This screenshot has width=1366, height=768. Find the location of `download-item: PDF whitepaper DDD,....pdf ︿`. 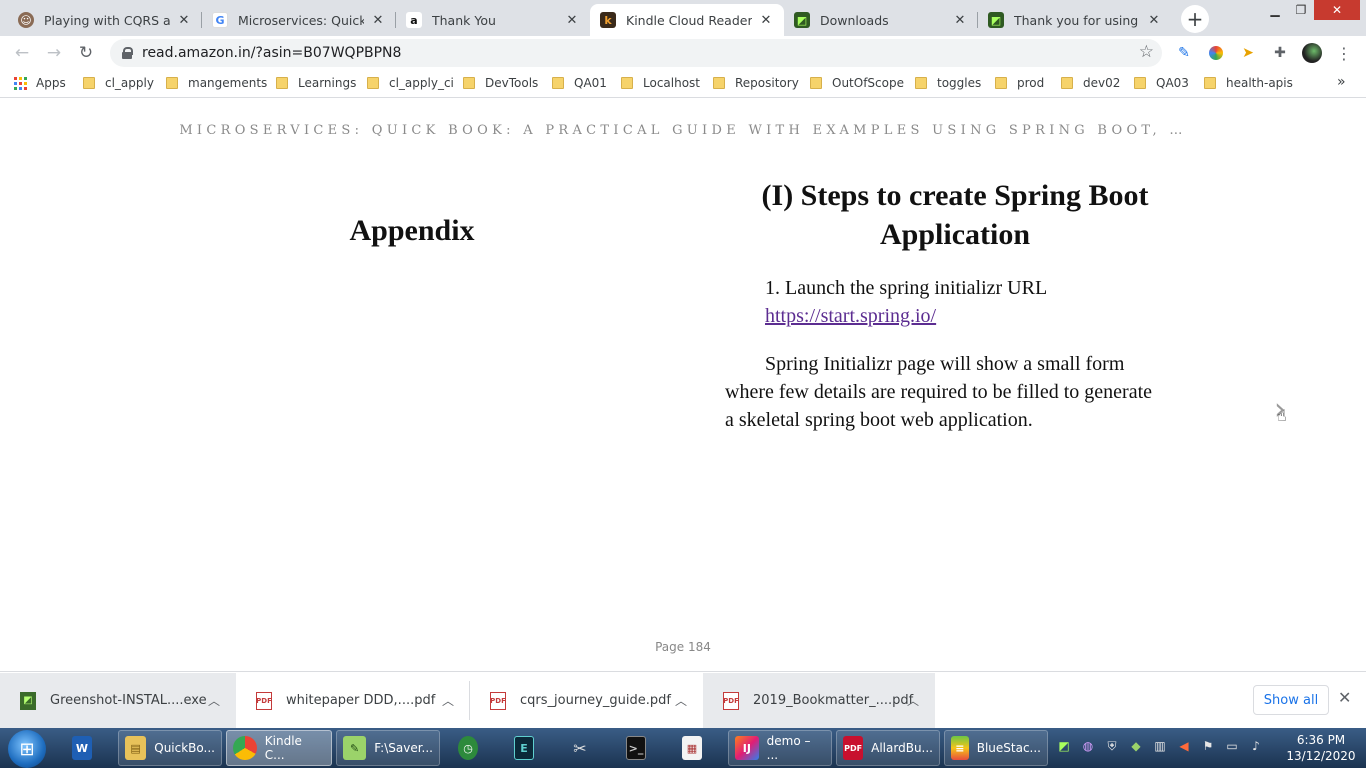

download-item: PDF whitepaper DDD,....pdf ︿ is located at coordinates (353, 700).